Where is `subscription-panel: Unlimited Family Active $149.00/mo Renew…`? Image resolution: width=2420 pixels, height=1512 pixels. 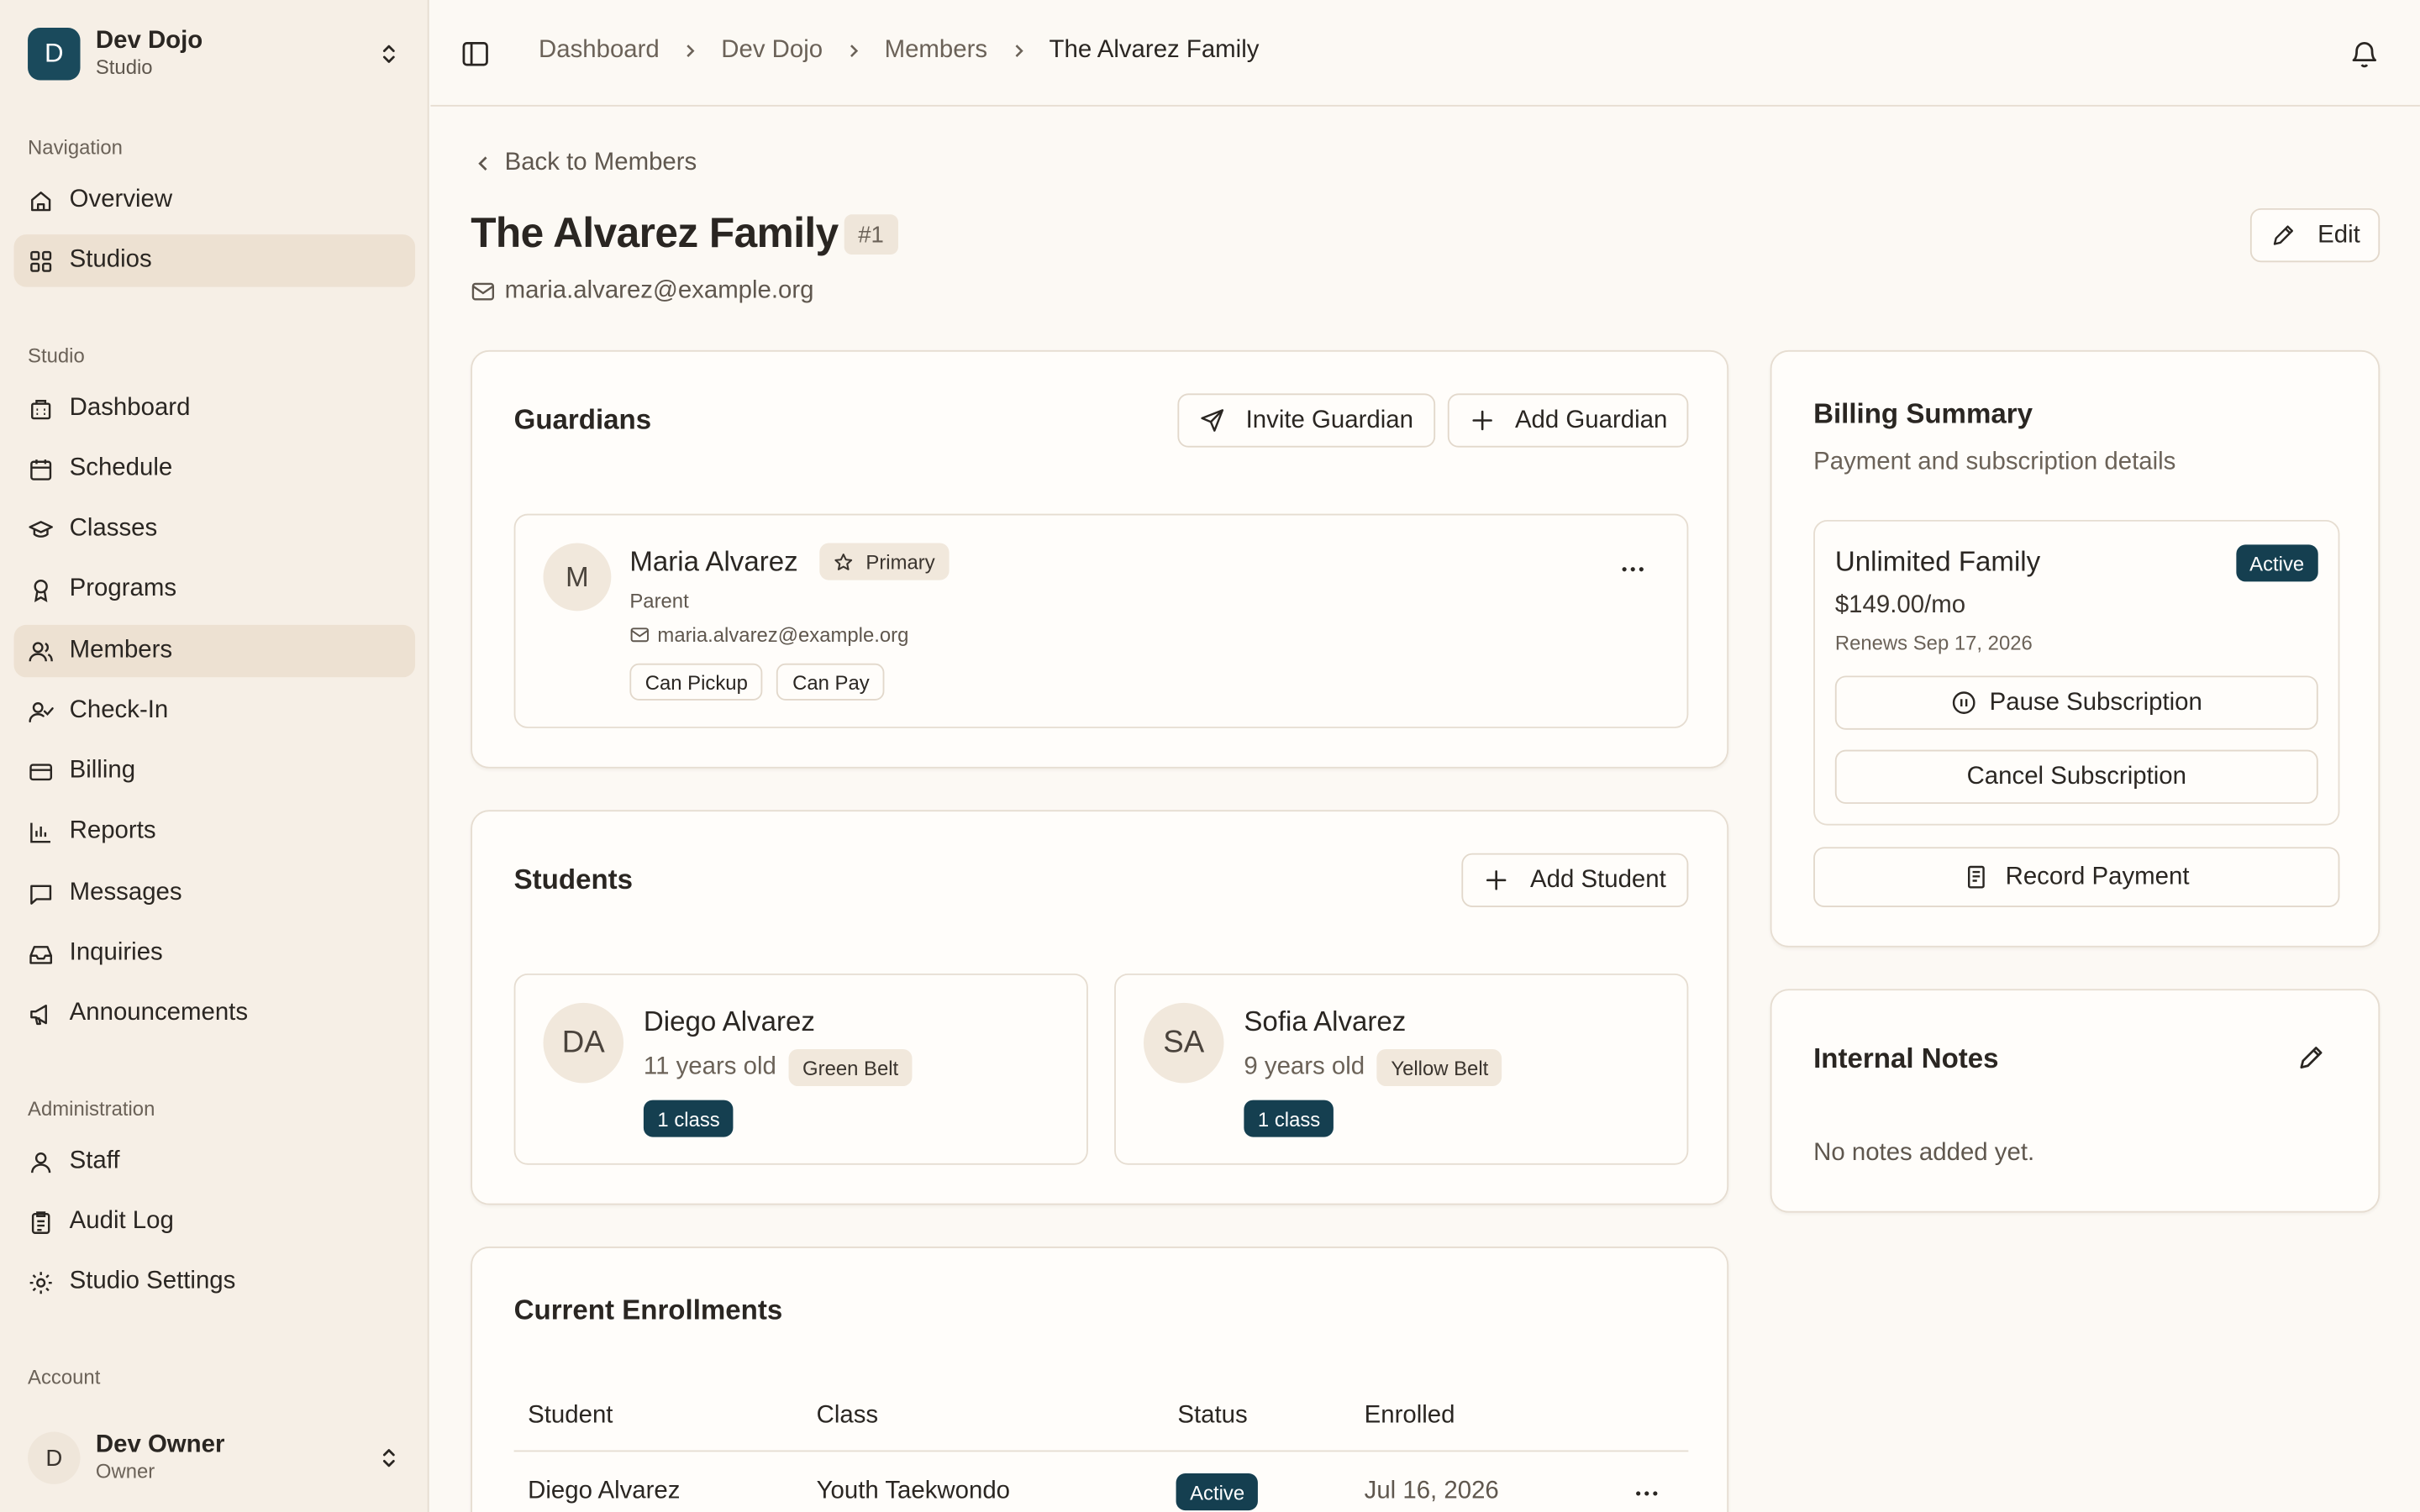
subscription-panel: Unlimited Family Active $149.00/mo Renew… is located at coordinates (2076, 672).